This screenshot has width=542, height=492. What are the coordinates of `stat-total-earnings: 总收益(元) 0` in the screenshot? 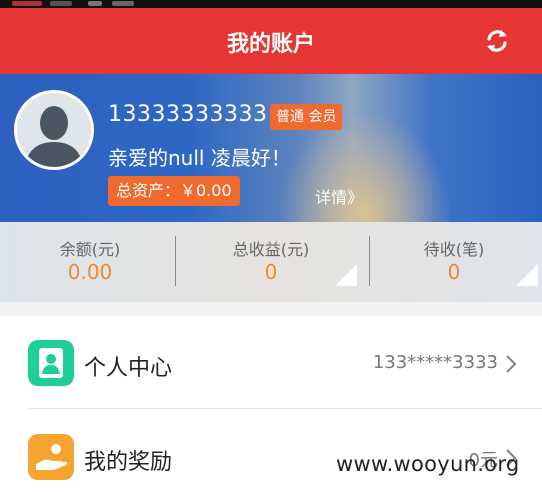 It's located at (271, 262).